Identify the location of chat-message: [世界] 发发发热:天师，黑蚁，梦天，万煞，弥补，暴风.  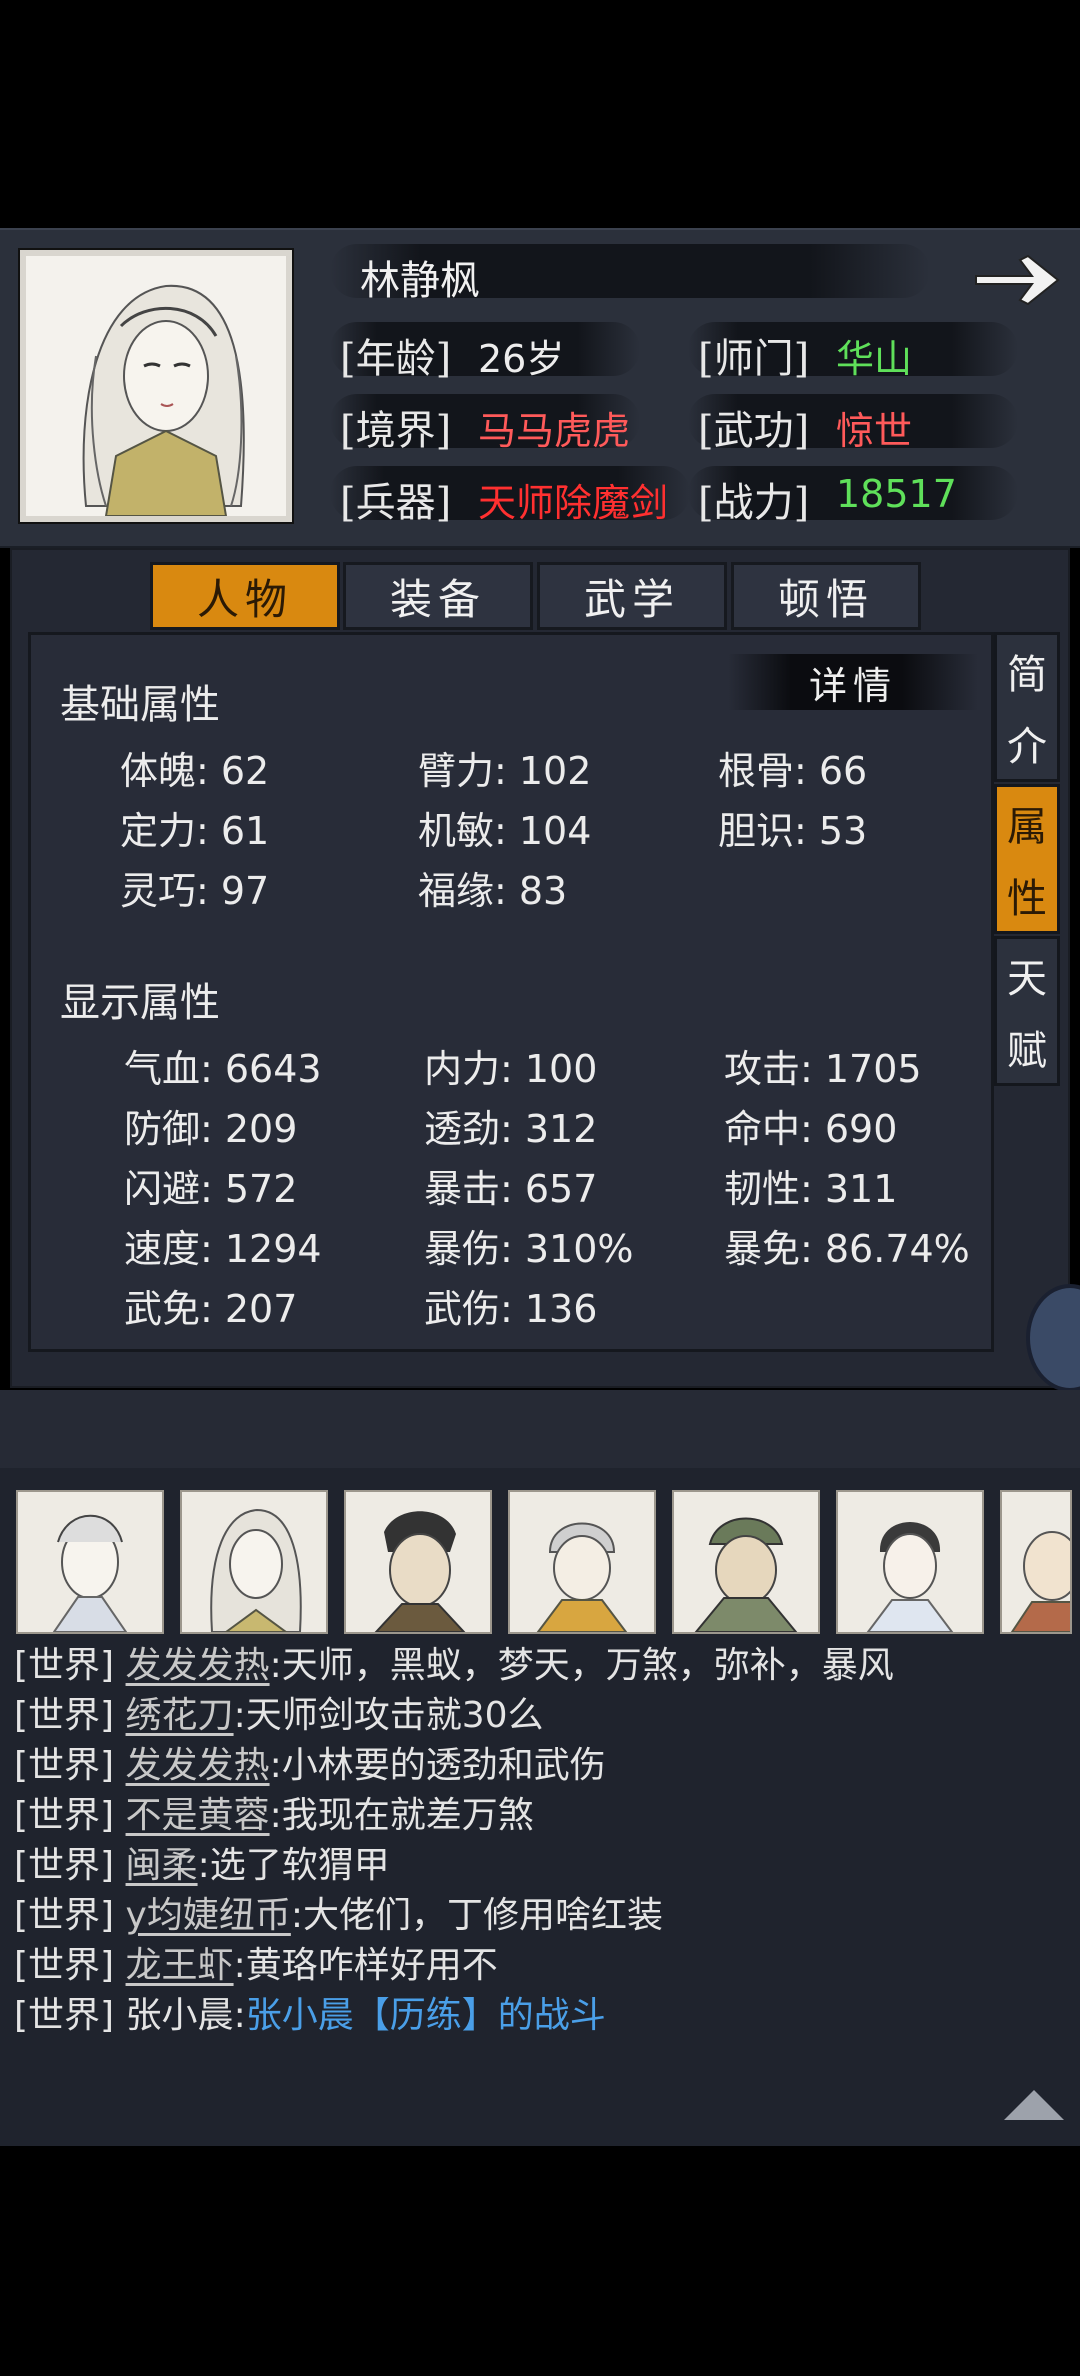
(454, 1662).